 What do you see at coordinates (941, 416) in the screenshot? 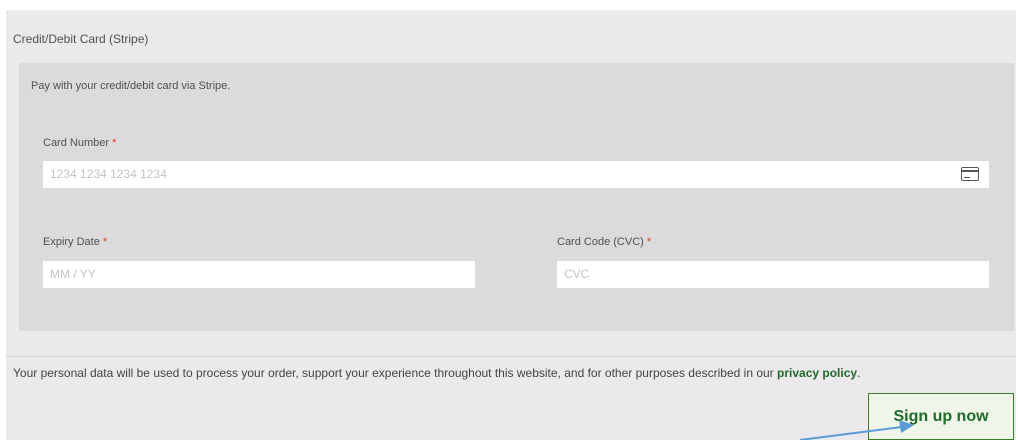
I see `sign-up-button: Sign up now` at bounding box center [941, 416].